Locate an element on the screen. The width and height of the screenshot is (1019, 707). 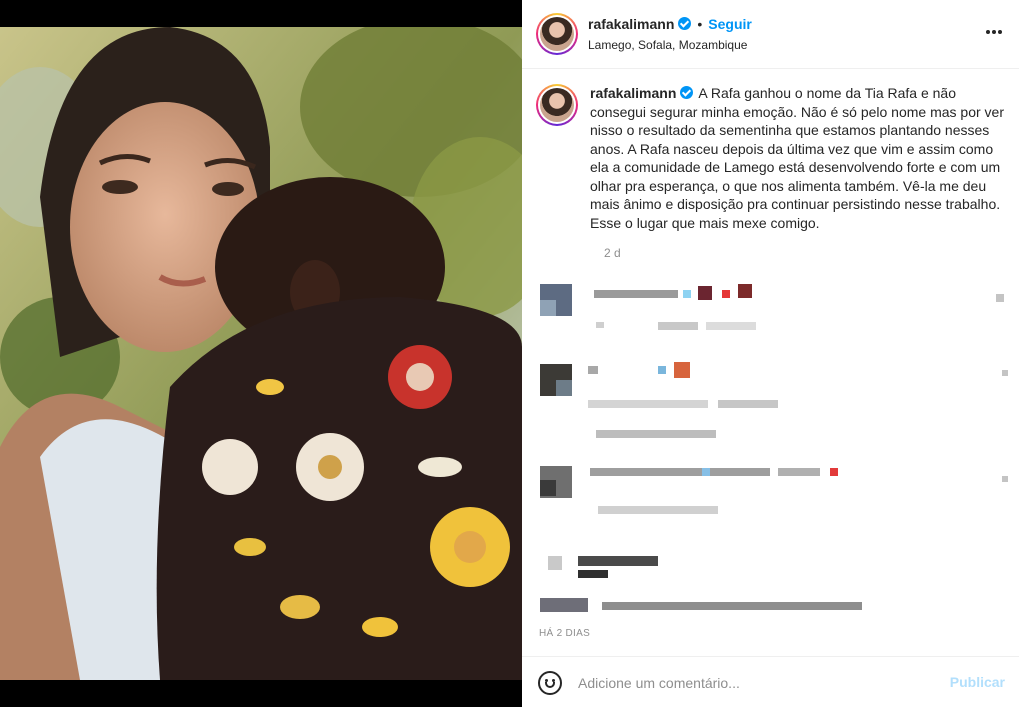
author-username: rafakalimann is located at coordinates (631, 24).